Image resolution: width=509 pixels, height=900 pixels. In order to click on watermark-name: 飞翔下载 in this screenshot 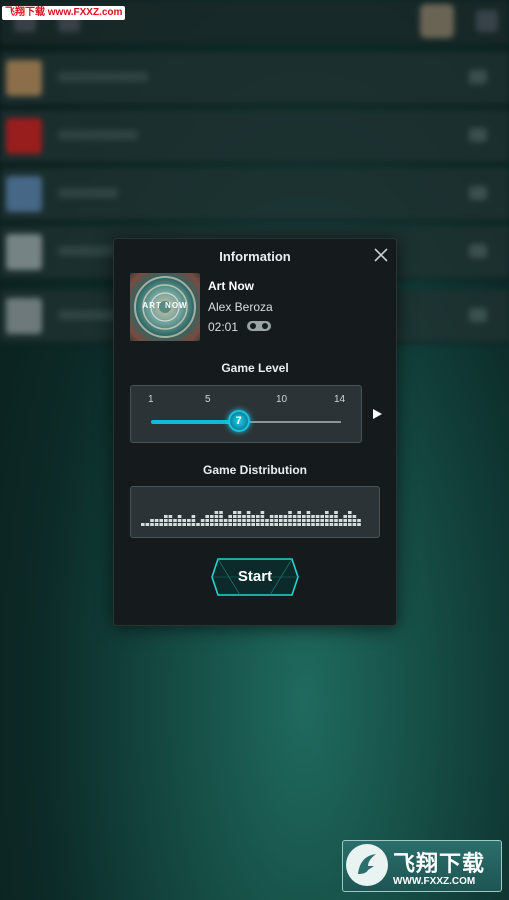, I will do `click(439, 863)`.